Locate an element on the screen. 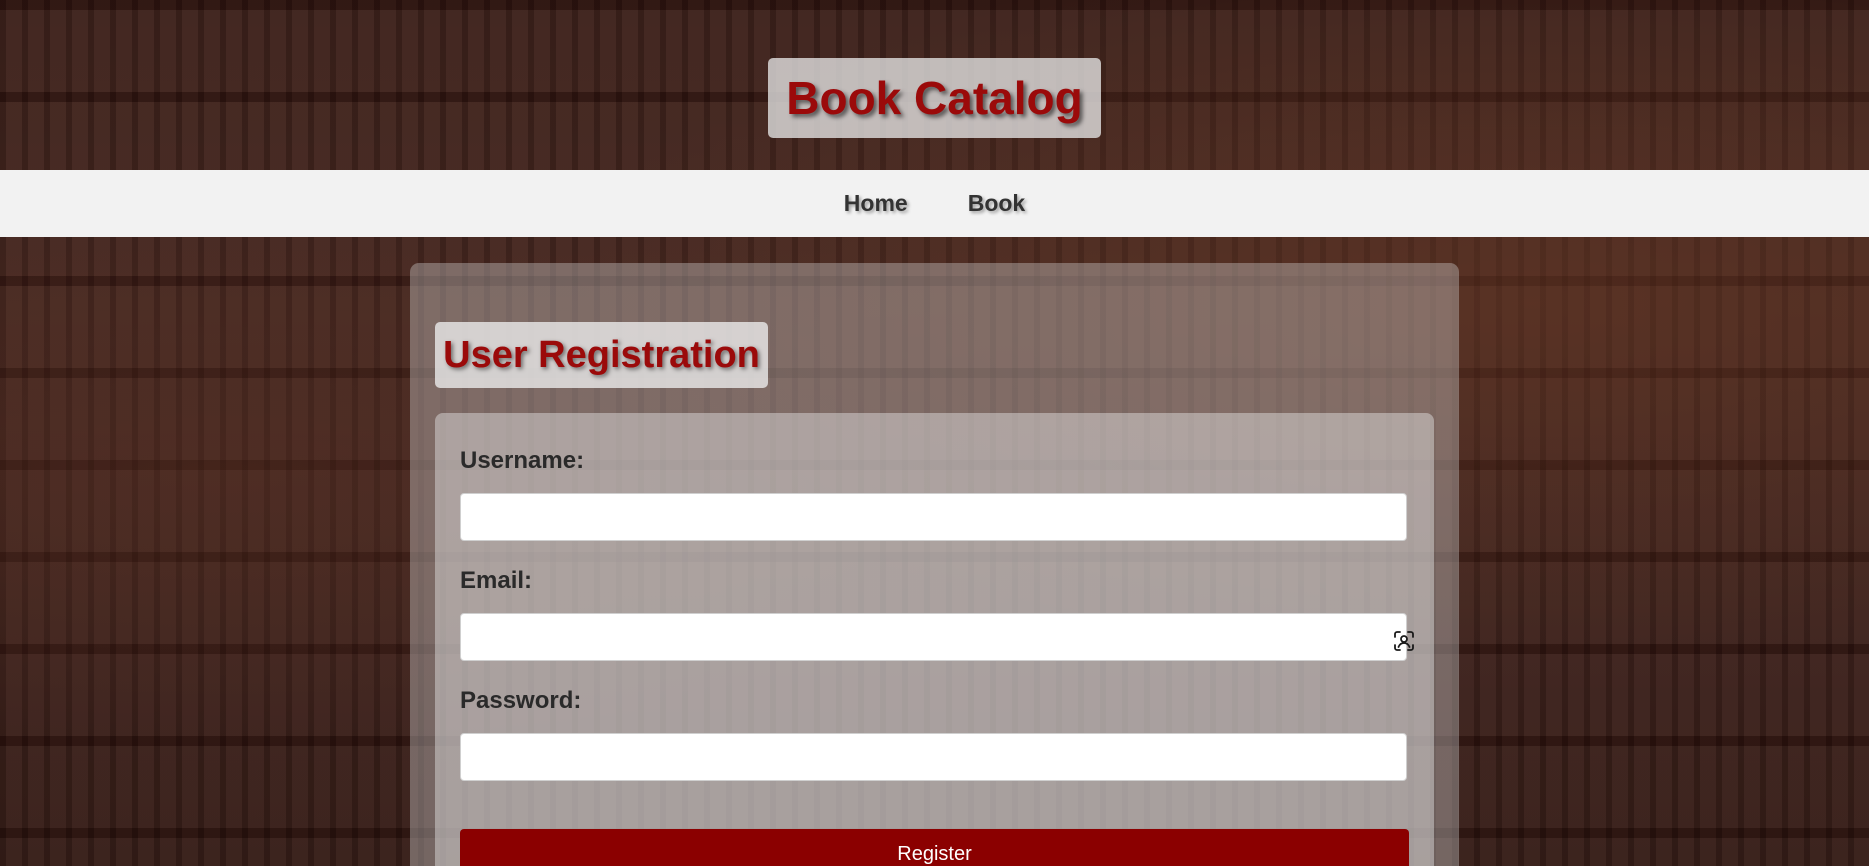 The image size is (1869, 866). email-label: Email: is located at coordinates (496, 580).